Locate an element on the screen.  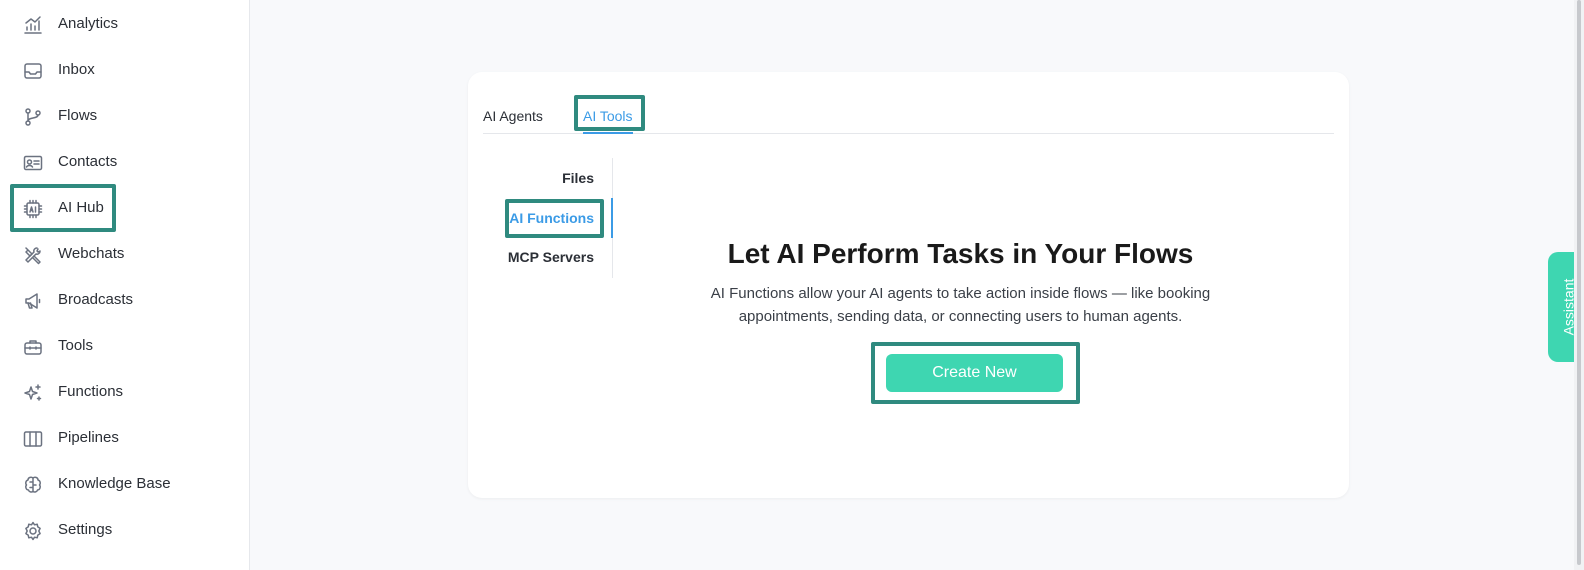
sidebar-item-knowledge-base: Knowledge Base is located at coordinates (125, 484).